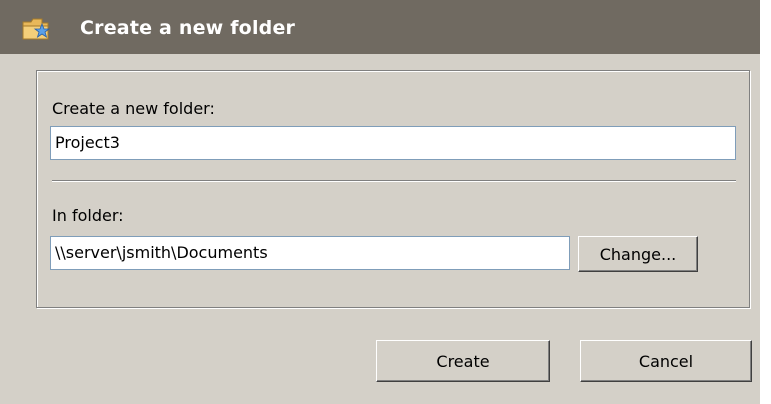 This screenshot has width=771, height=404. Describe the element at coordinates (463, 361) in the screenshot. I see `create-button: Create` at that location.